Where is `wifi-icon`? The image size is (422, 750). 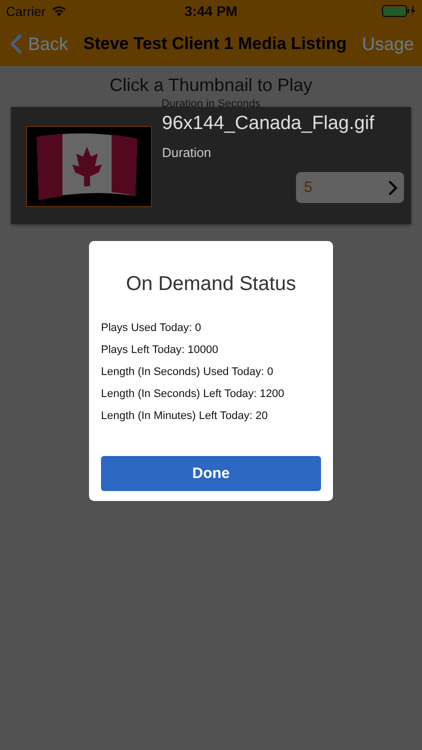
wifi-icon is located at coordinates (58, 11).